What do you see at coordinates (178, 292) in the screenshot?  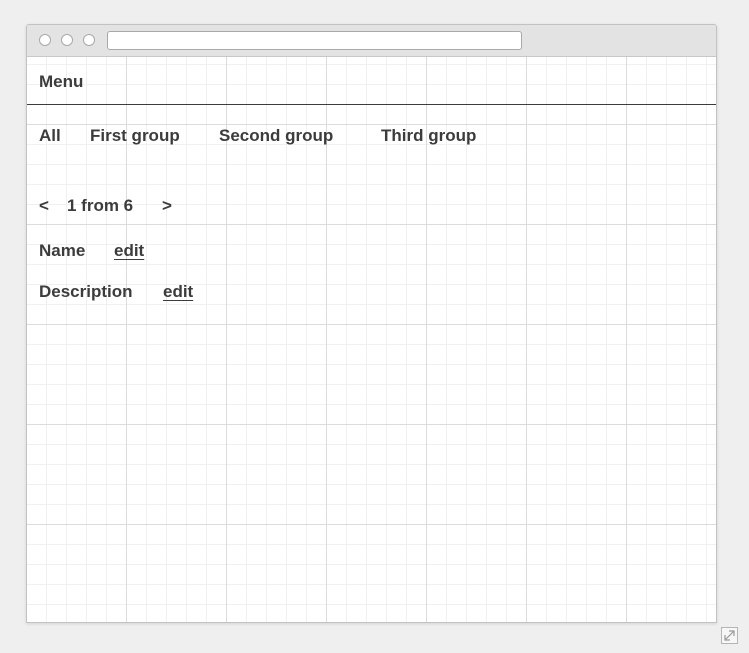 I see `description-edit-link: edit` at bounding box center [178, 292].